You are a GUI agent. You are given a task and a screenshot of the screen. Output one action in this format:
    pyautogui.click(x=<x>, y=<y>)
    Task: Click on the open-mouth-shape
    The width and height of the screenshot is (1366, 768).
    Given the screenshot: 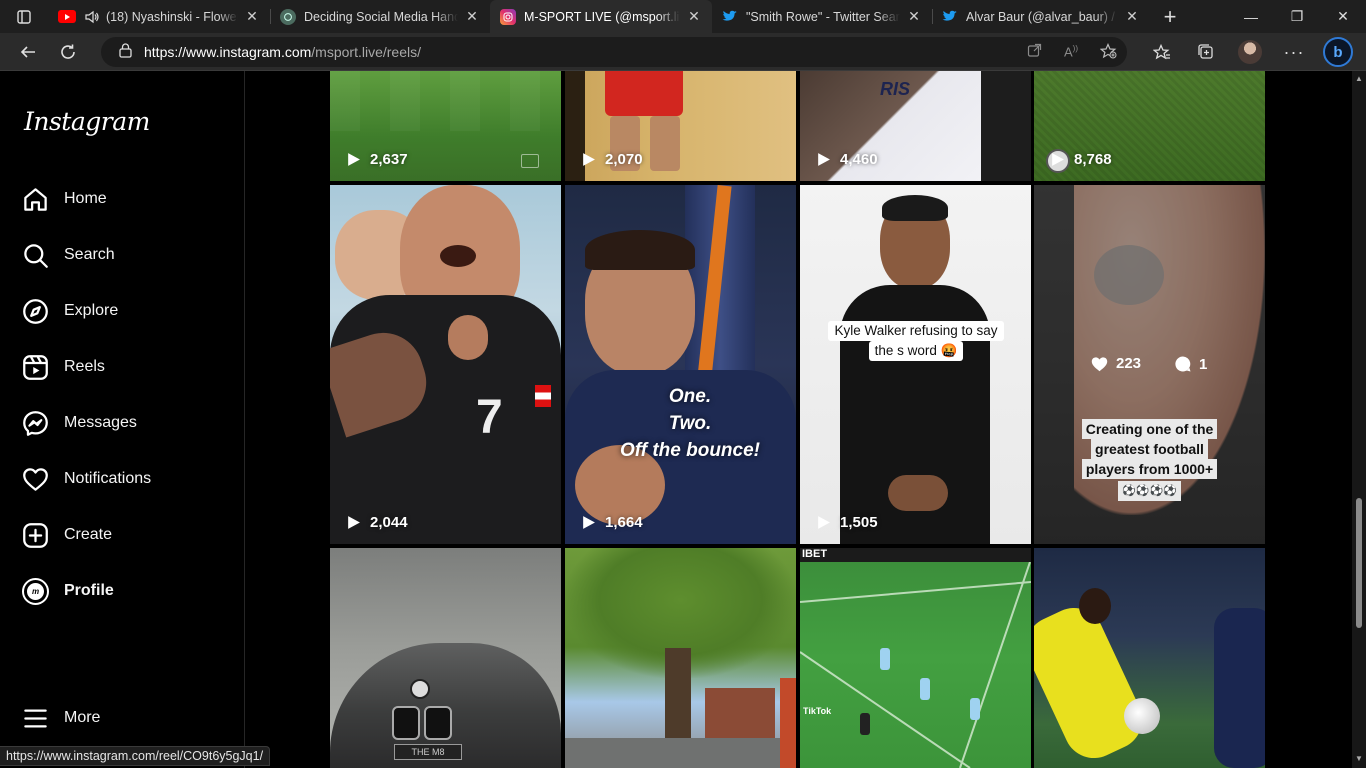 What is the action you would take?
    pyautogui.click(x=458, y=256)
    